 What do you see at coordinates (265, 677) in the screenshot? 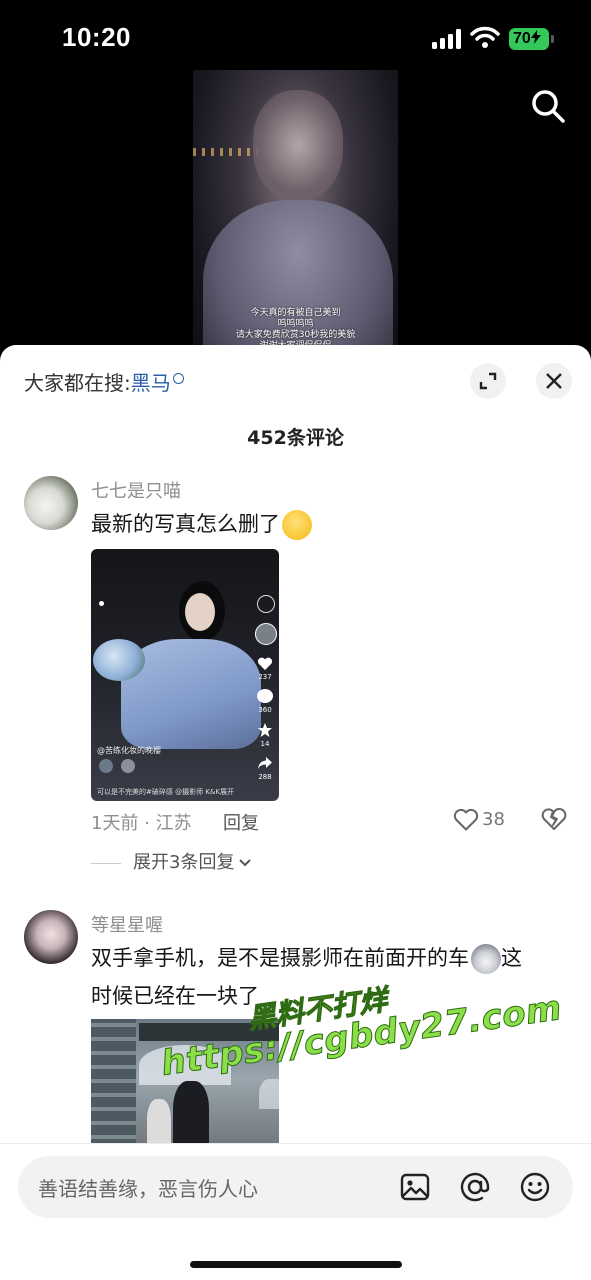
I see `photo-like-count: 237` at bounding box center [265, 677].